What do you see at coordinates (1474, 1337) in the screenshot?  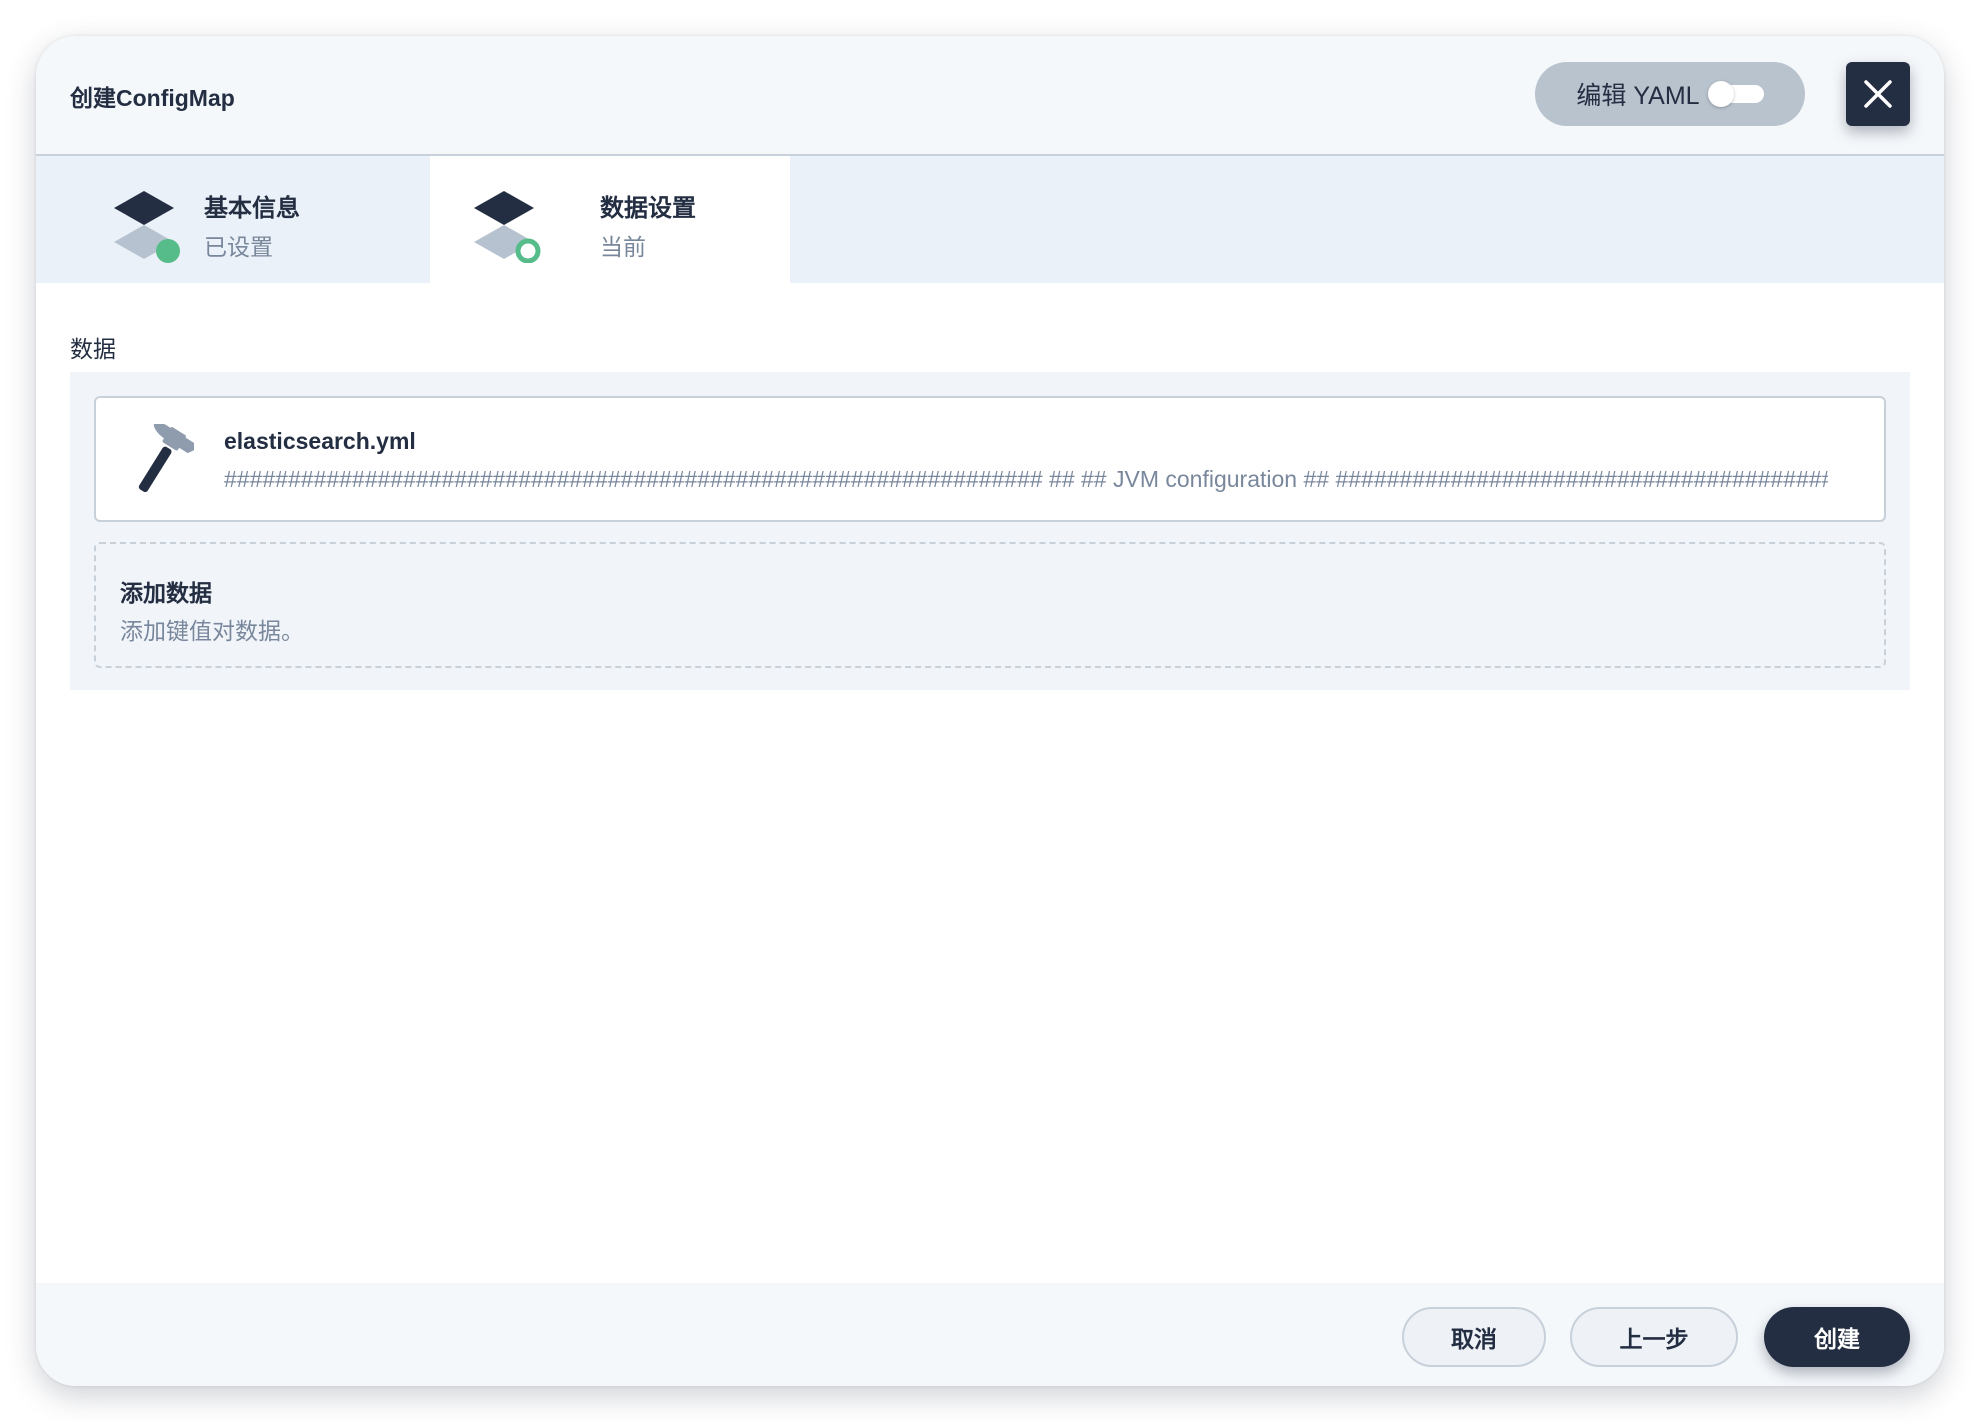 I see `cancel-button: 取消` at bounding box center [1474, 1337].